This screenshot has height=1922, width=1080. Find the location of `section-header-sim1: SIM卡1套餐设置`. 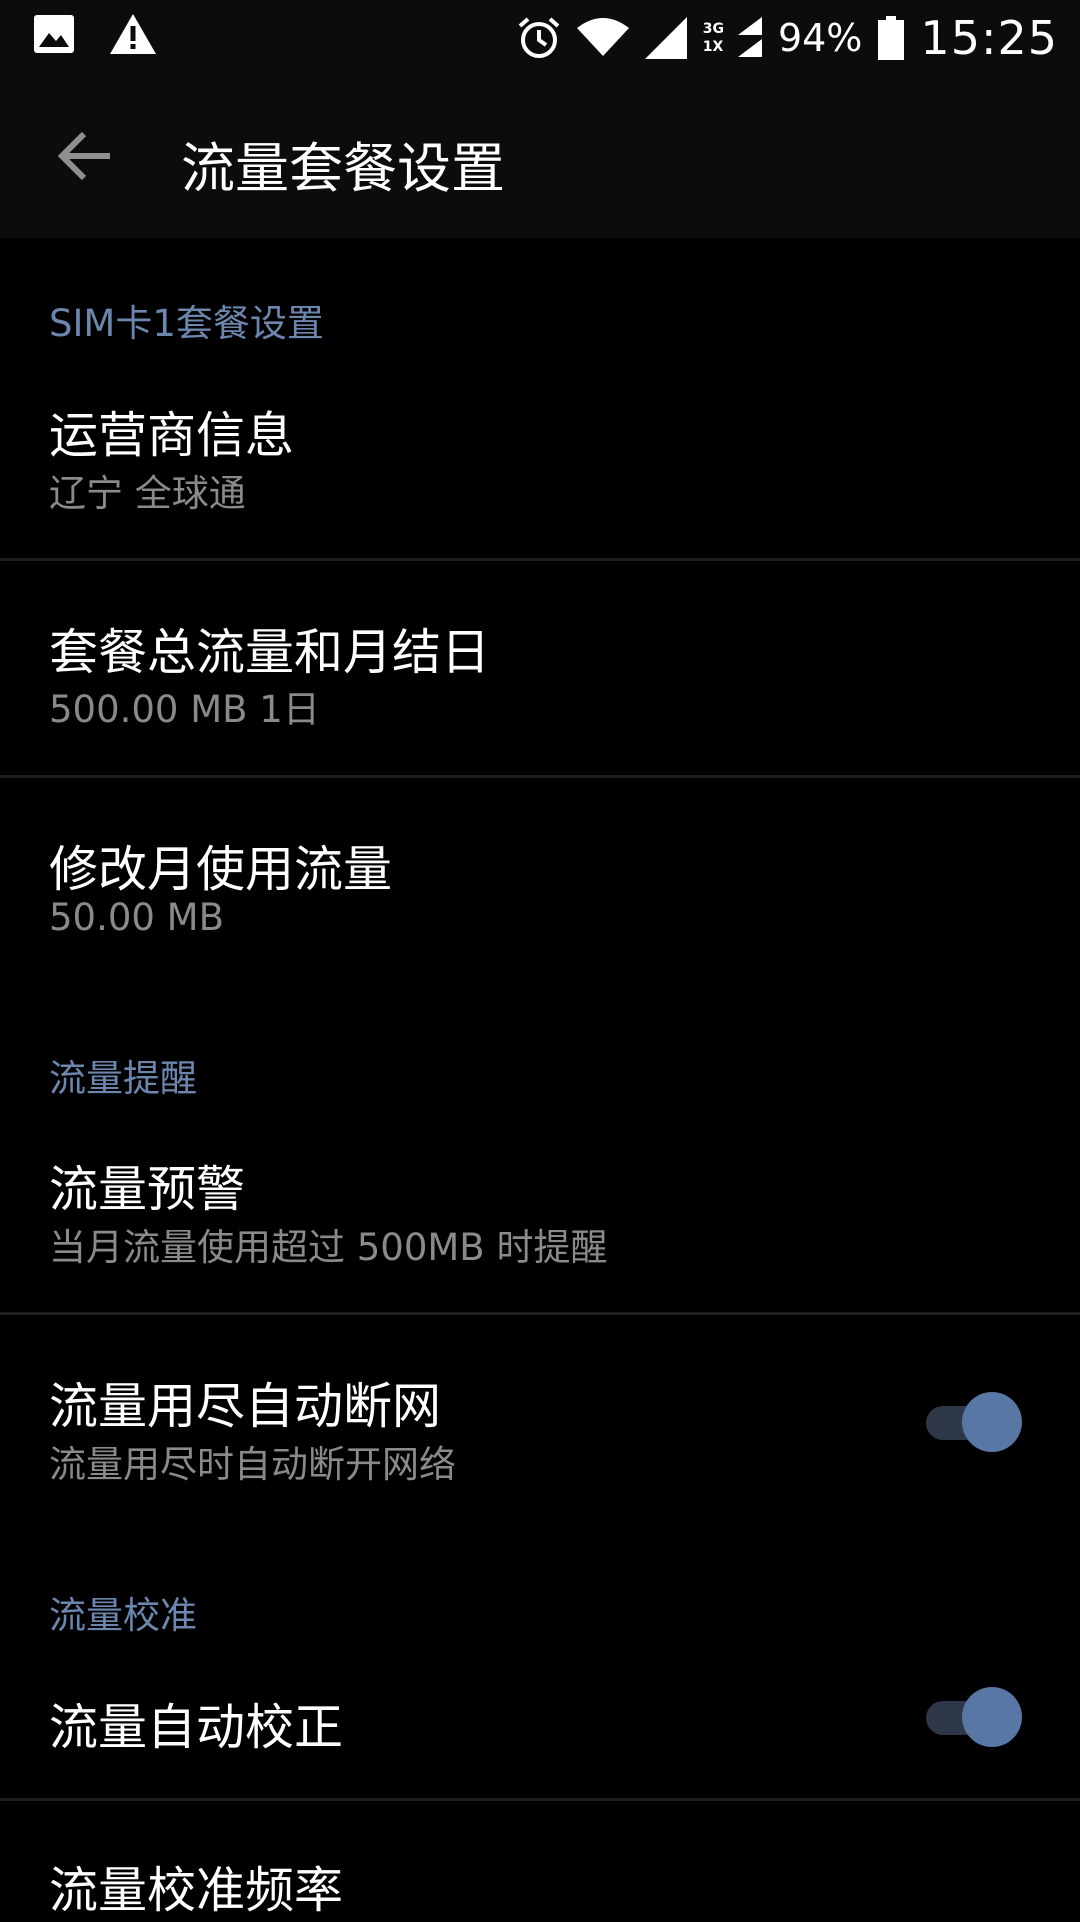

section-header-sim1: SIM卡1套餐设置 is located at coordinates (186, 323).